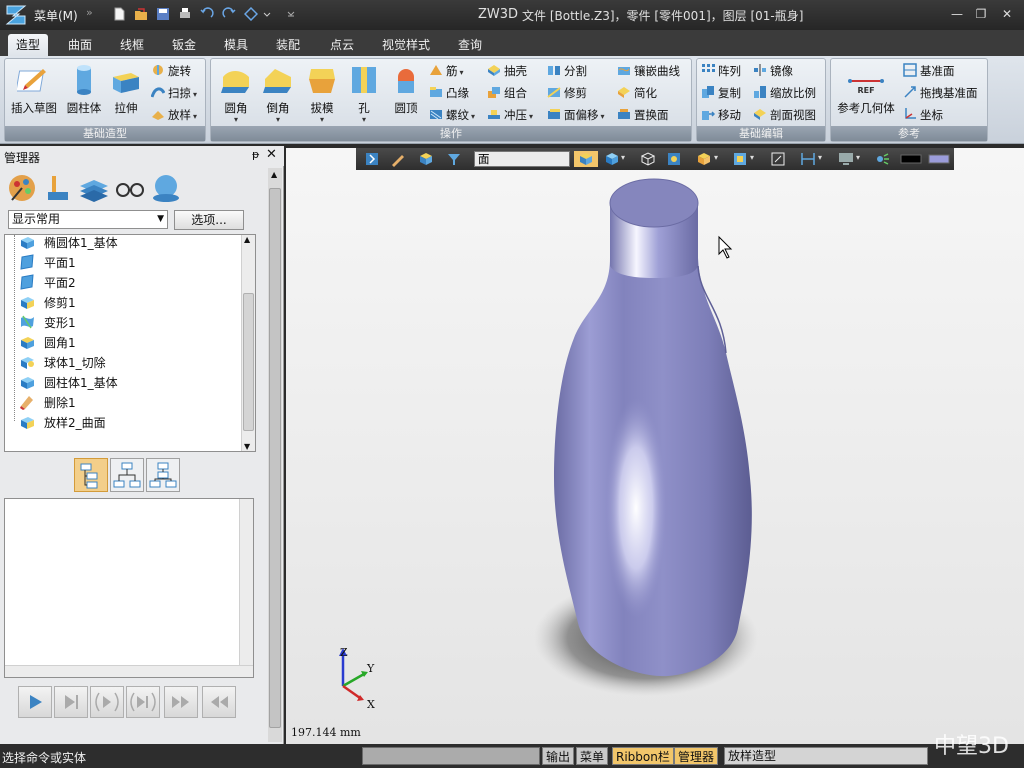 This screenshot has width=1024, height=768. Describe the element at coordinates (531, 116) in the screenshot. I see `emboss-dropdown-icon: ▾` at that location.